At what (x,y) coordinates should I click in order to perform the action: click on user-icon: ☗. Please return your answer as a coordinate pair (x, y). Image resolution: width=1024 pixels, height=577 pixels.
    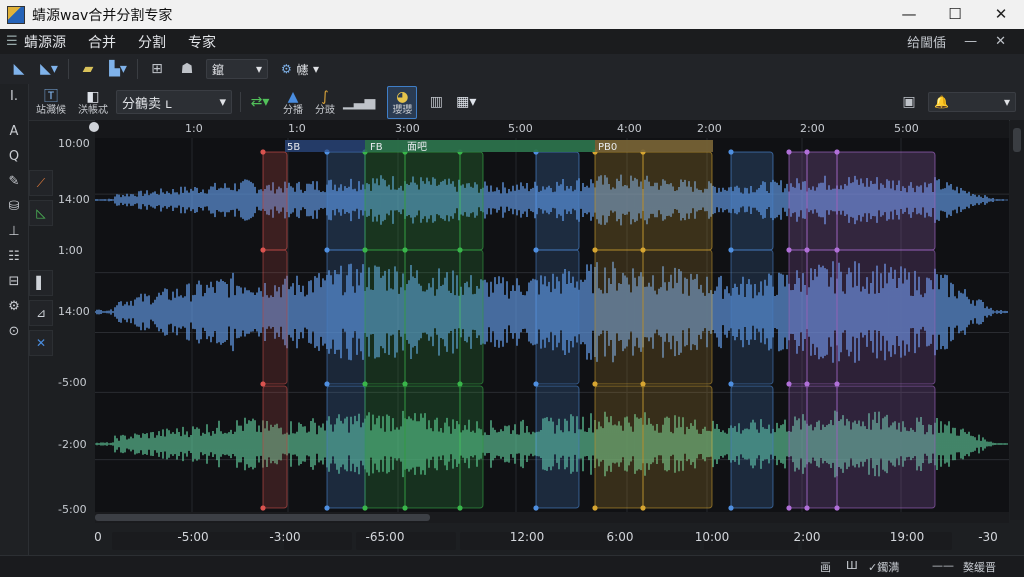
    Looking at the image, I should click on (187, 69).